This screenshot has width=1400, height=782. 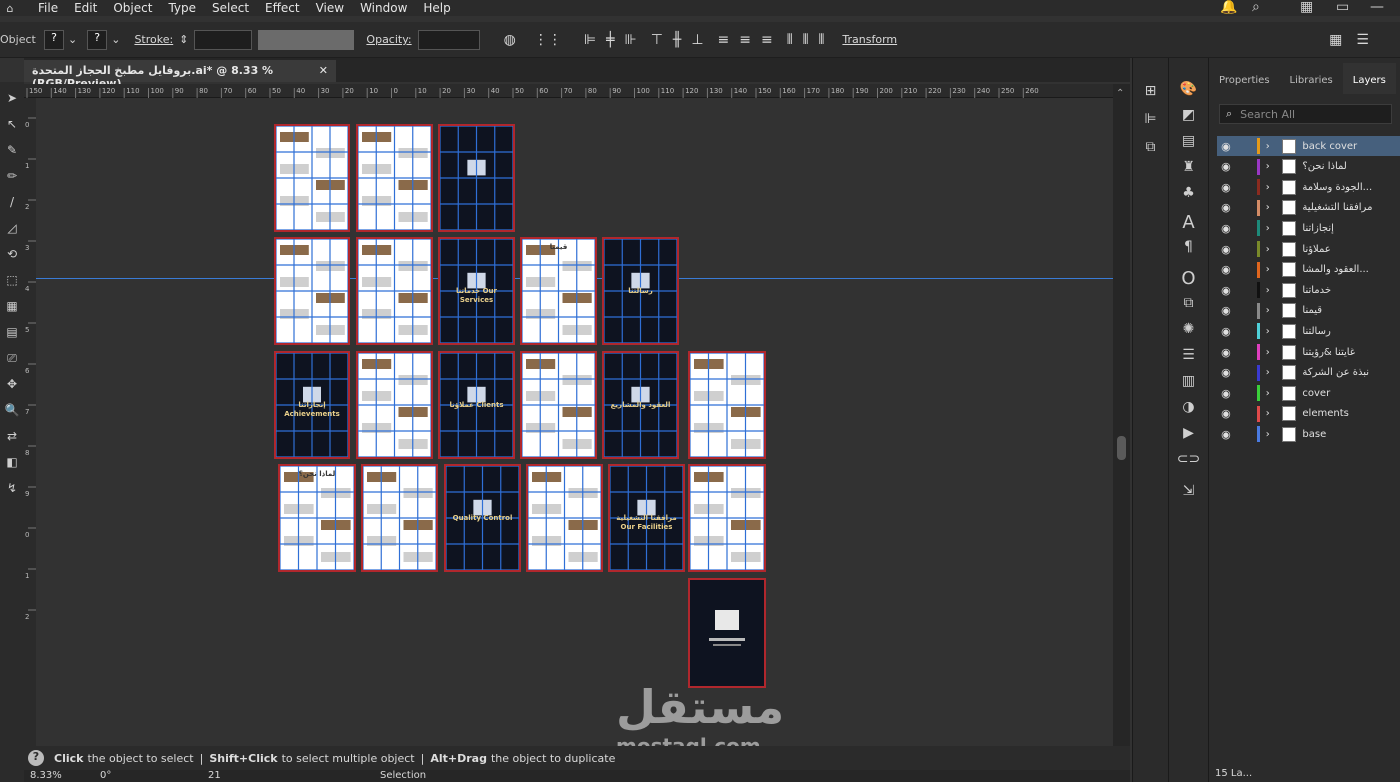 What do you see at coordinates (1351, 166) in the screenshot?
I see `layer-name: لماذا نحن؟` at bounding box center [1351, 166].